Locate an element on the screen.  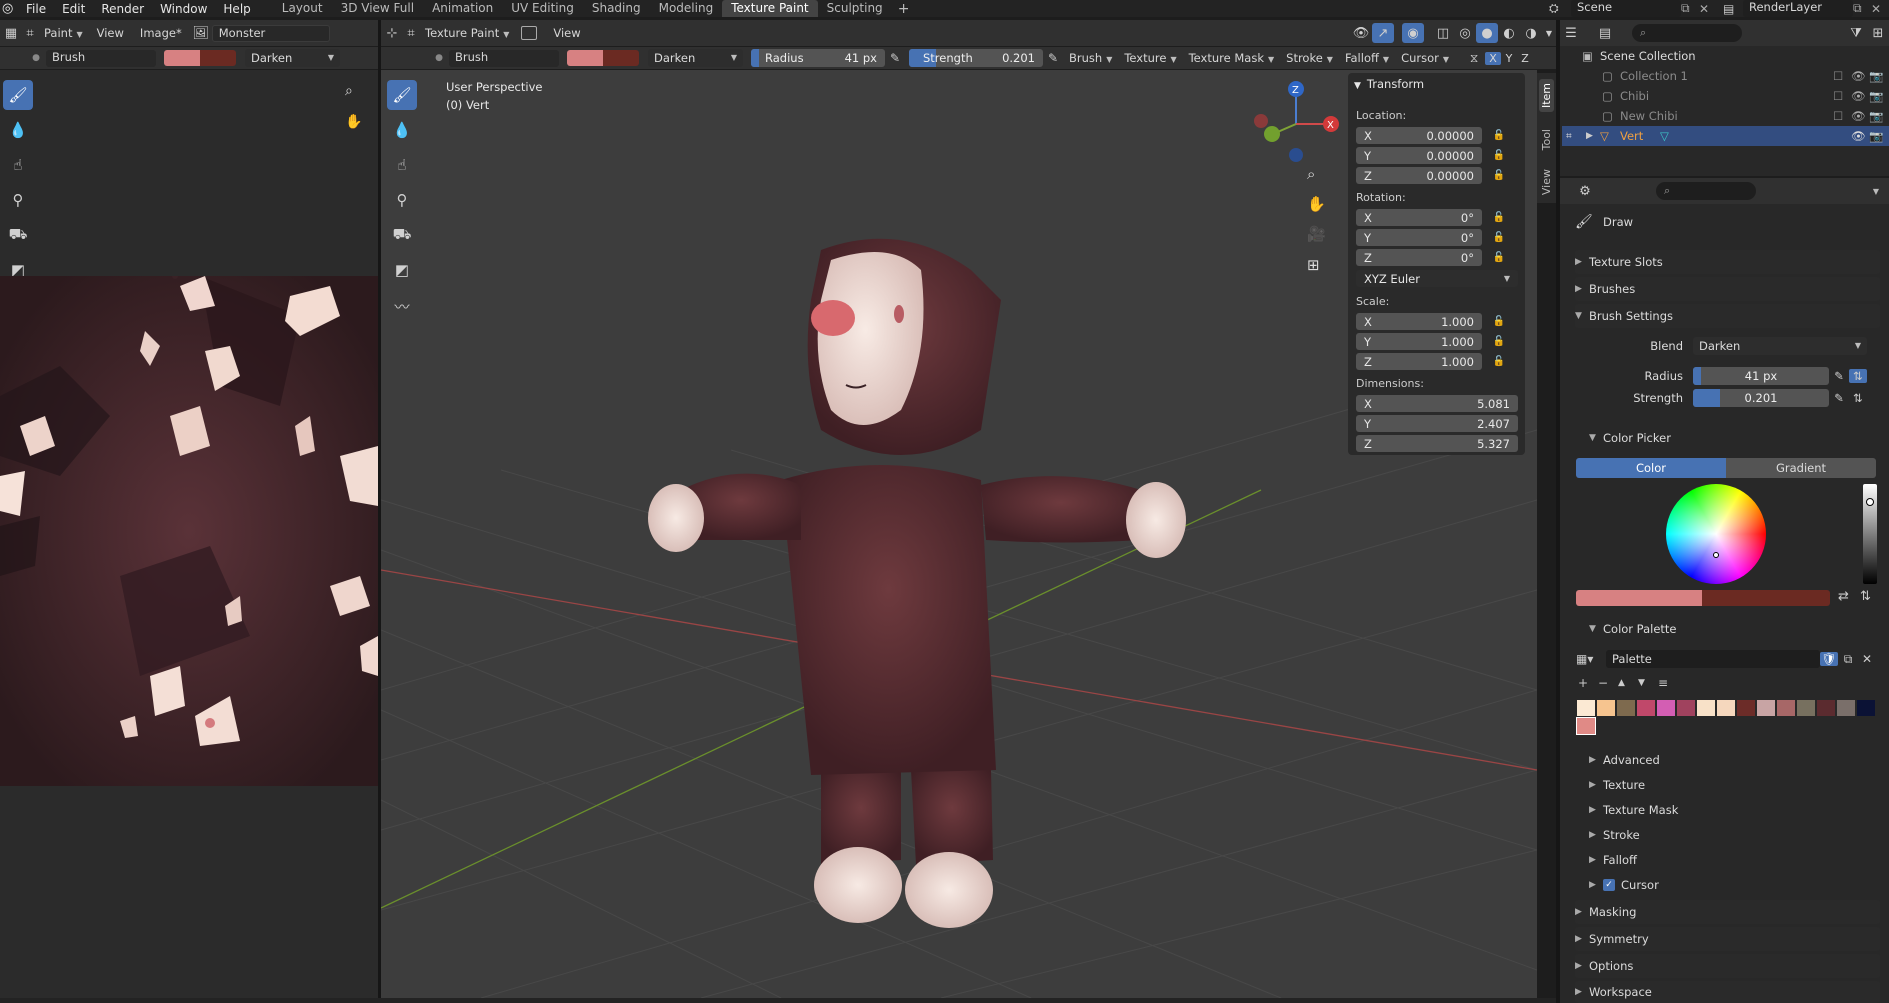
unlink-palette-icon: ✕ is located at coordinates (1867, 659).